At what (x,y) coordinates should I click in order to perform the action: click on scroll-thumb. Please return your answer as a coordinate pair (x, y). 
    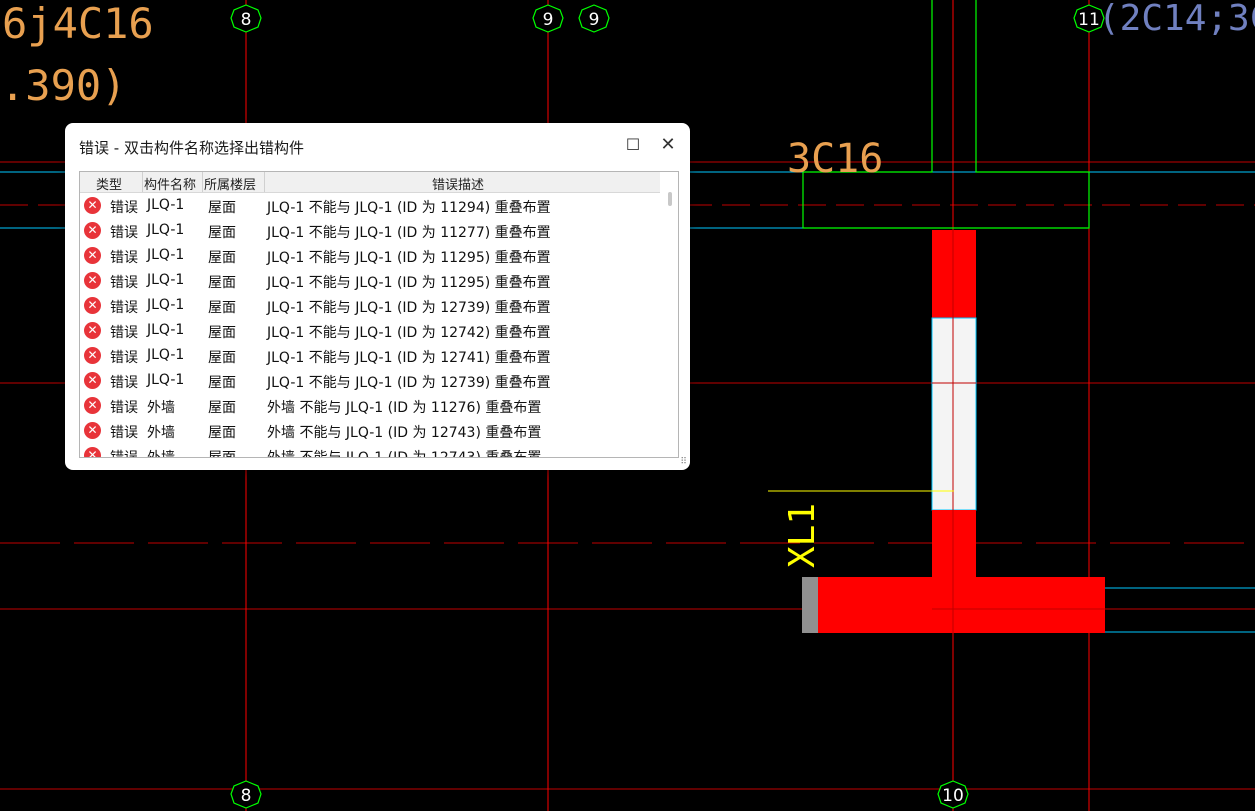
    Looking at the image, I should click on (670, 199).